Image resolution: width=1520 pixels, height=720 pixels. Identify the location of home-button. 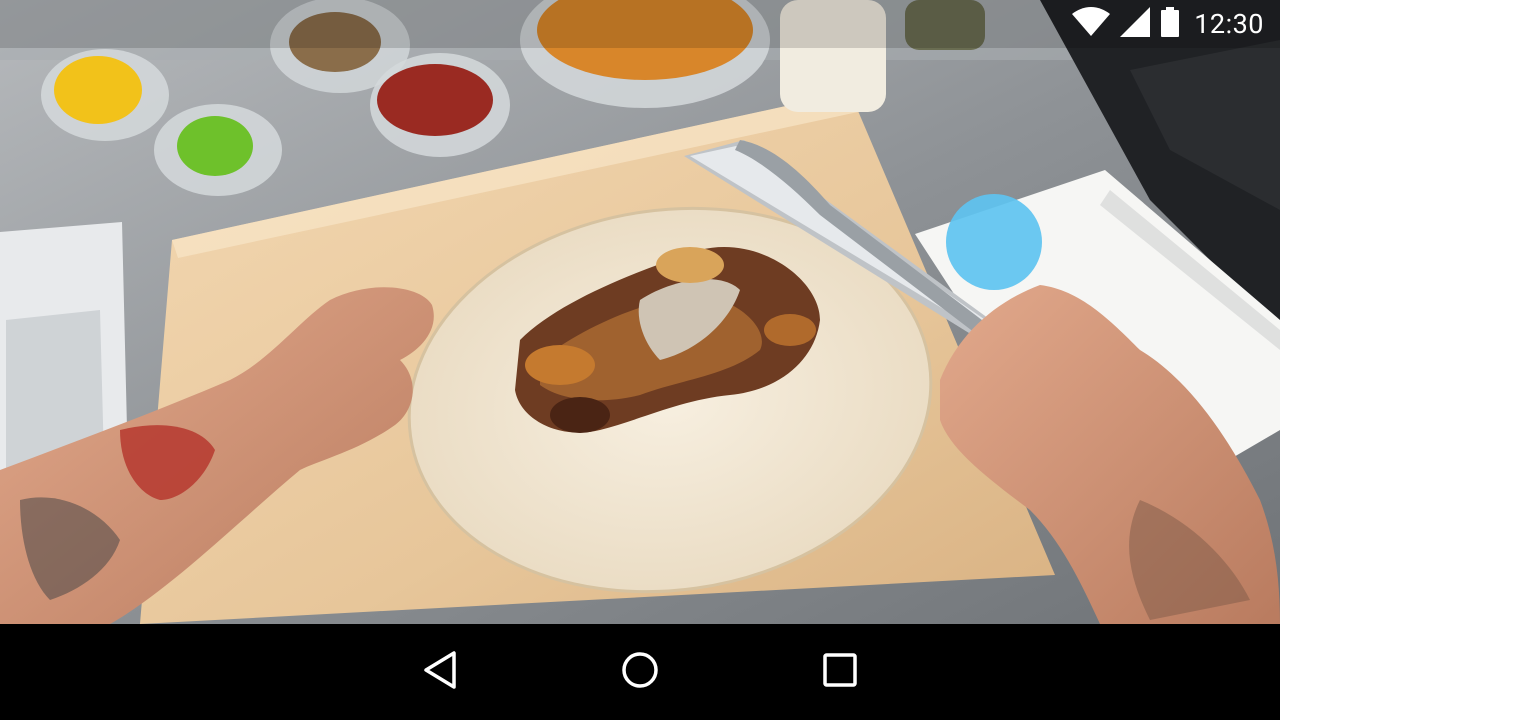
(640, 672).